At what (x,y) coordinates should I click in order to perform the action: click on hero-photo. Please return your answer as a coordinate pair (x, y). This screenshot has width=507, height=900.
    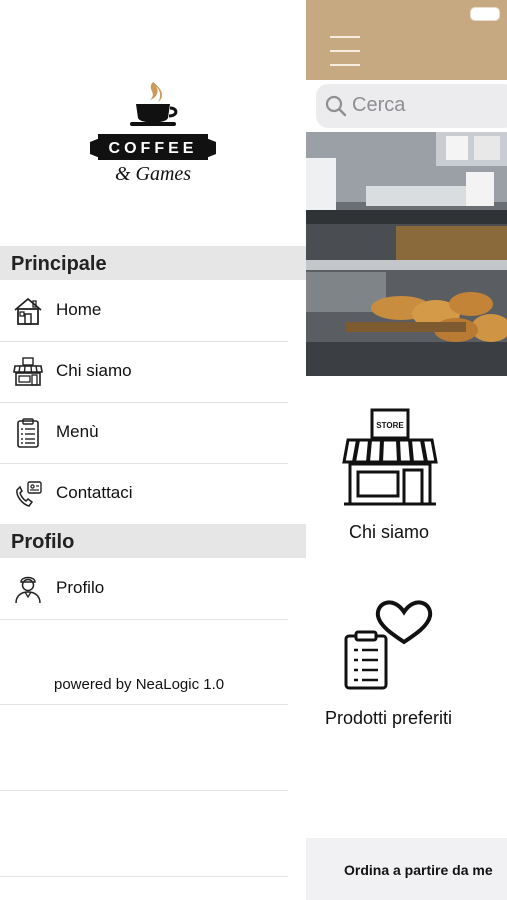
    Looking at the image, I should click on (406, 254).